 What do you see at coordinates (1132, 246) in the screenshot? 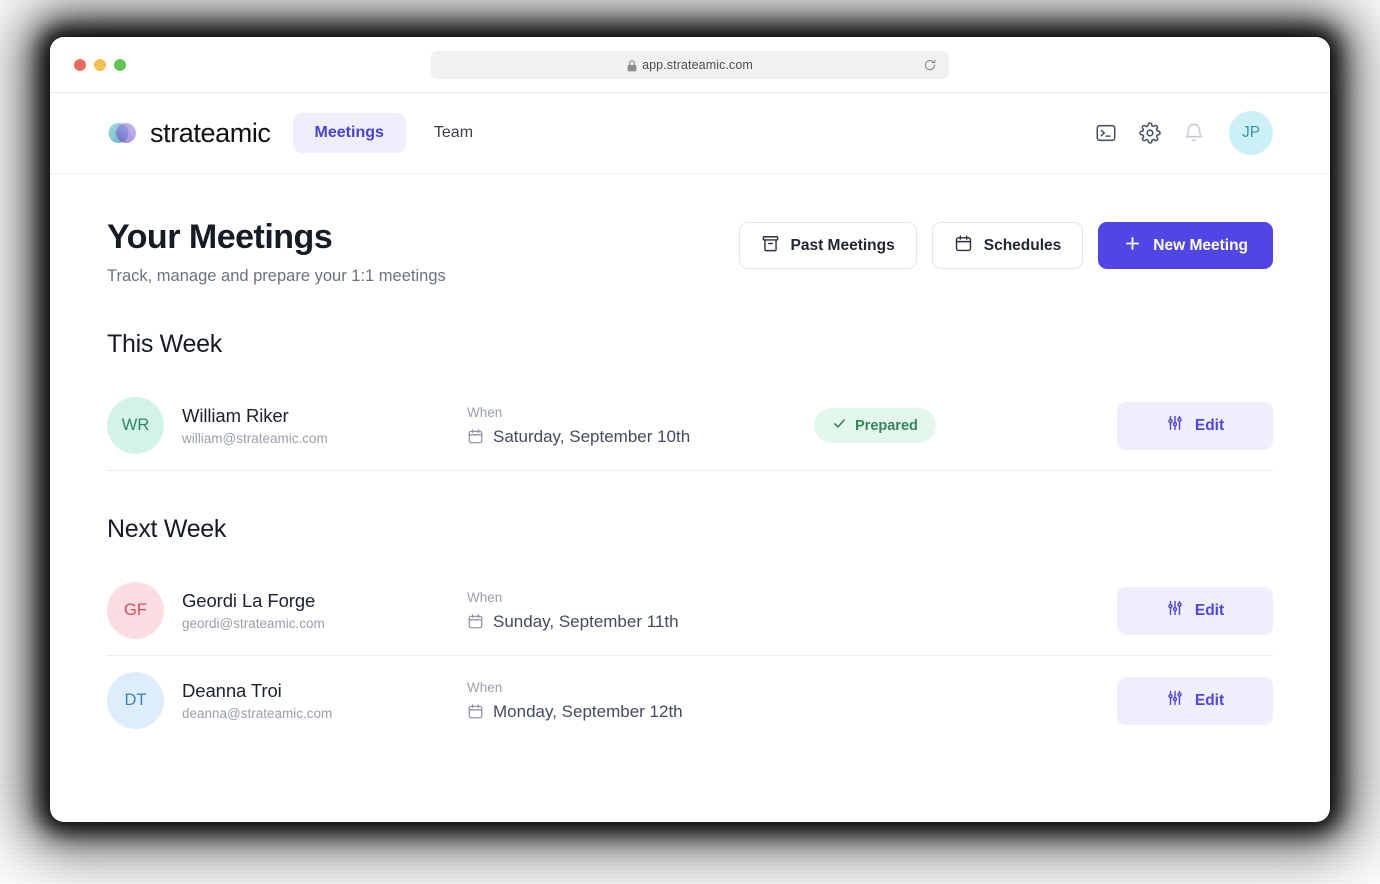
I see `plus-icon` at bounding box center [1132, 246].